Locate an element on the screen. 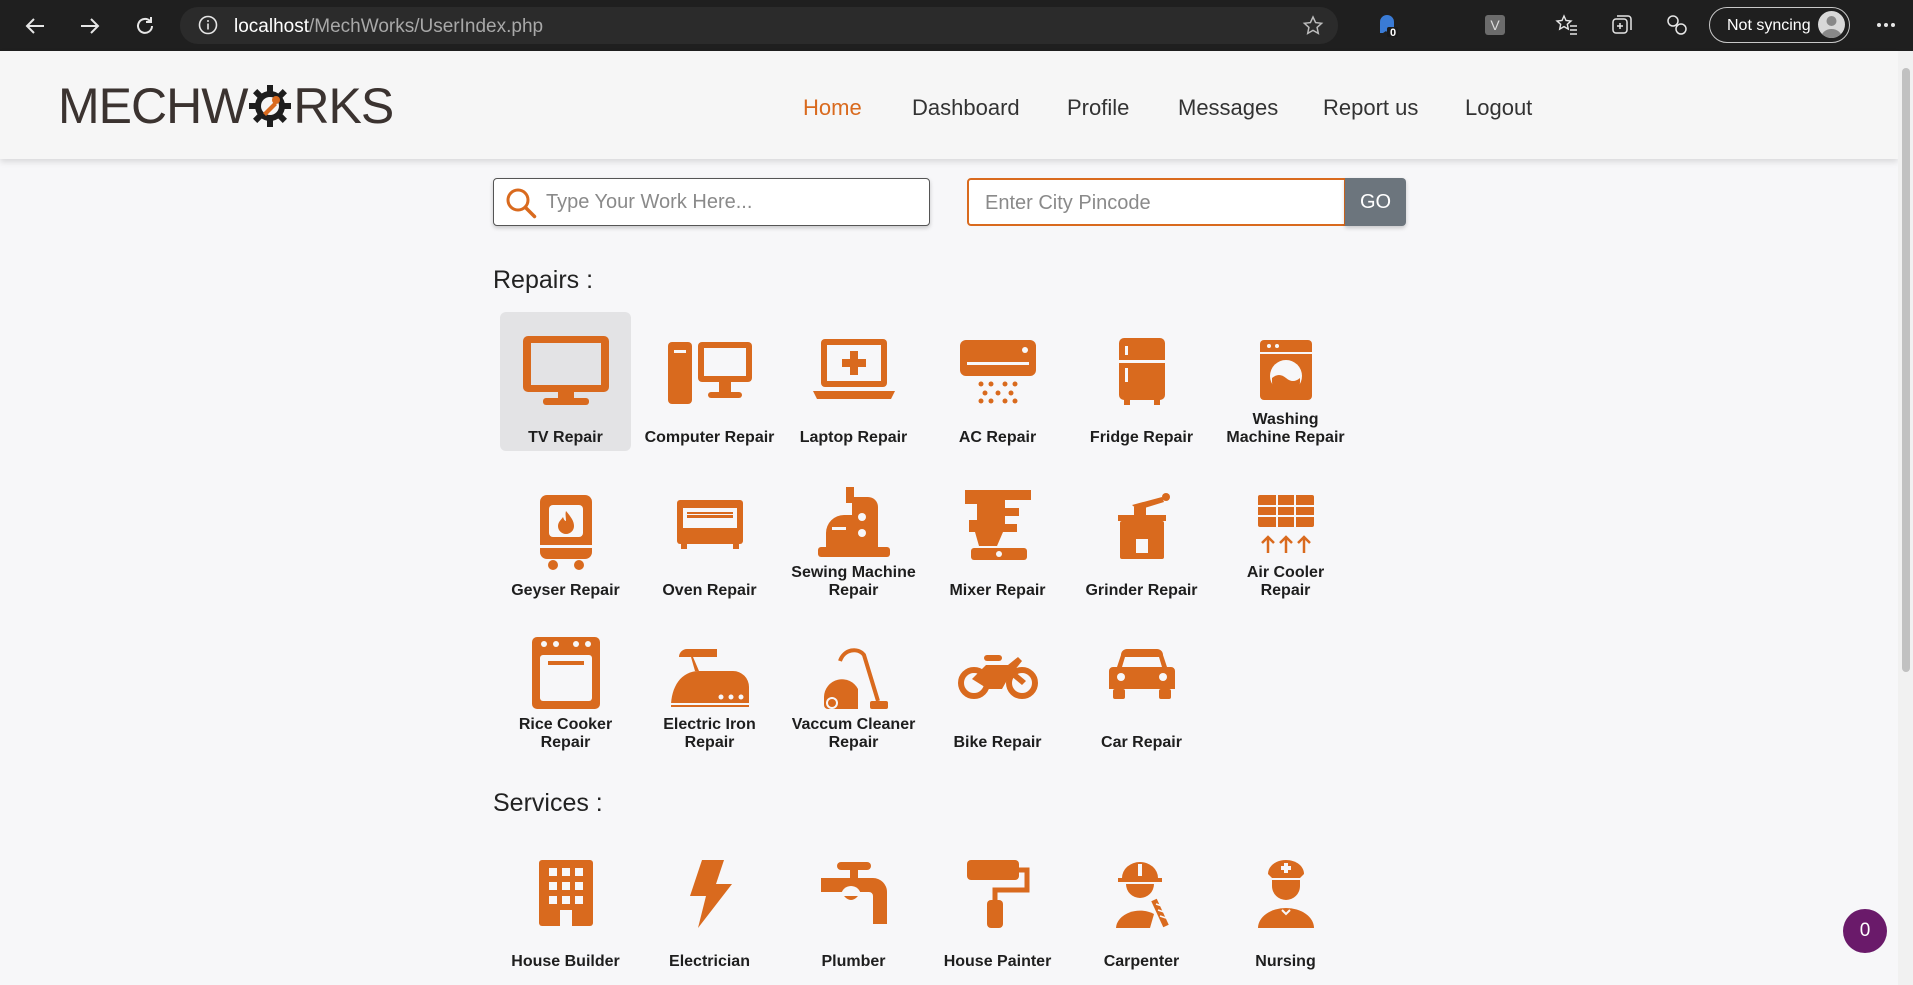 The width and height of the screenshot is (1913, 985). tile-label: Bike Repair is located at coordinates (997, 742).